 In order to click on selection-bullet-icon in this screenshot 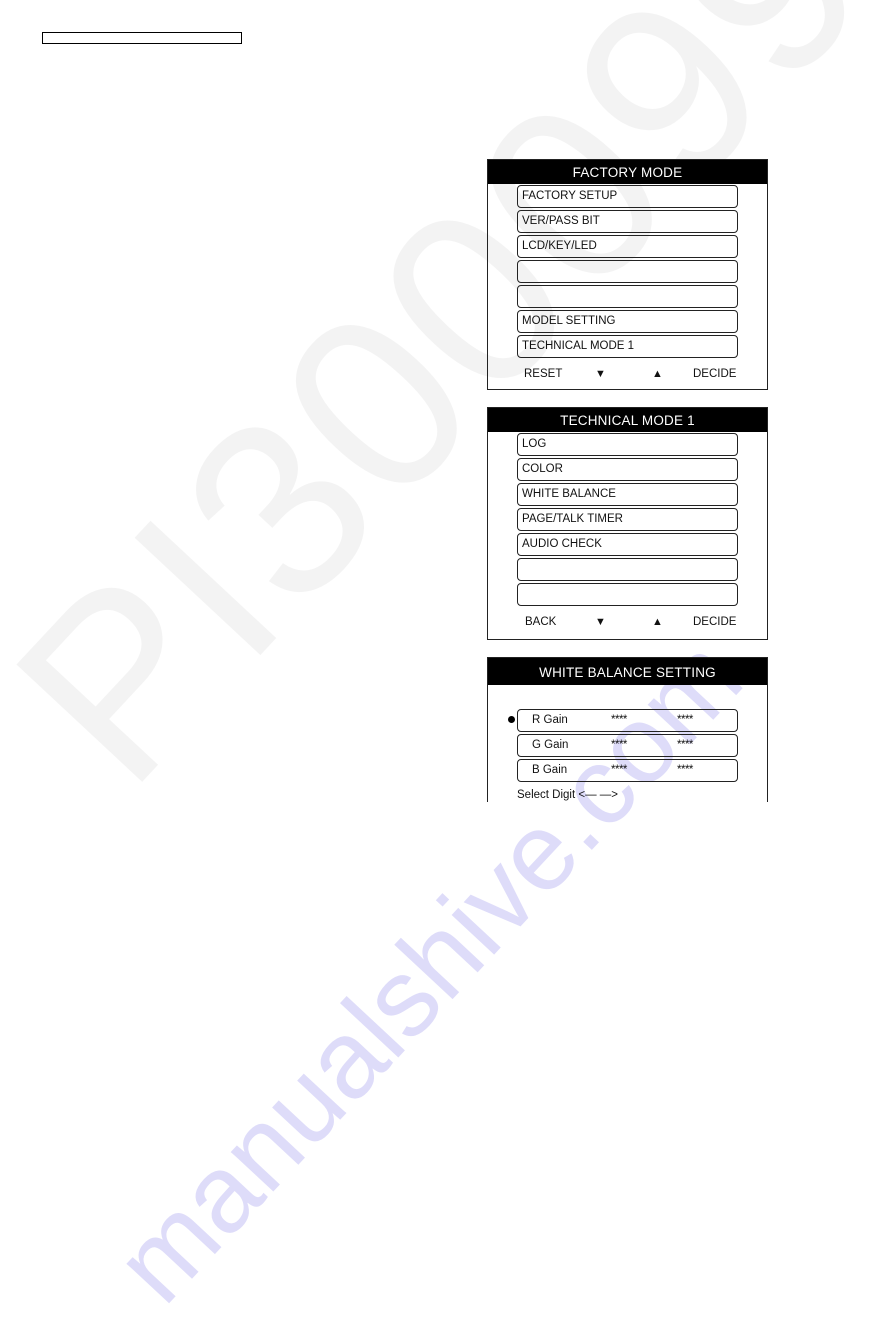, I will do `click(511, 719)`.